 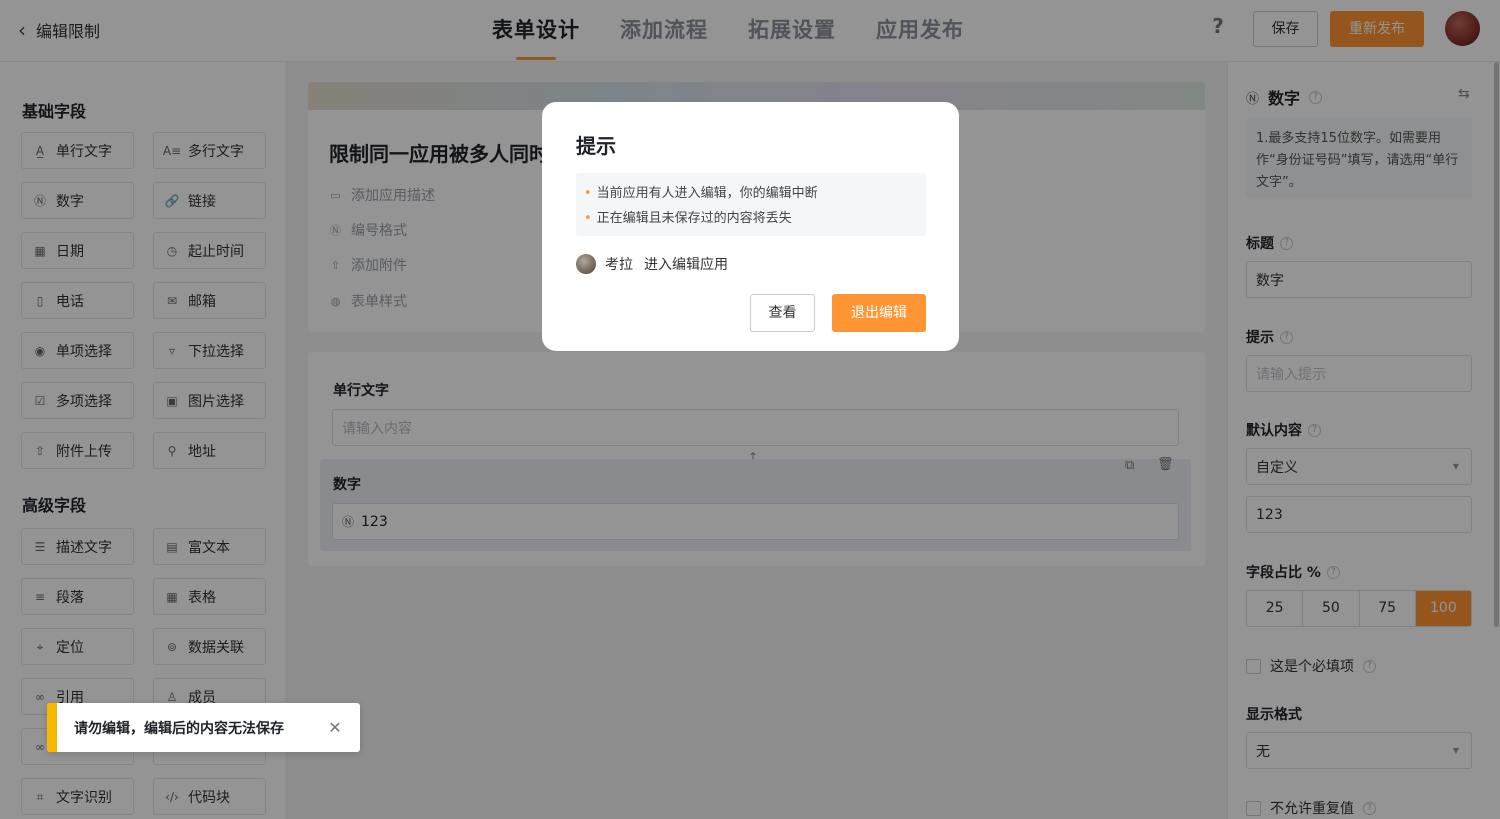 I want to click on warning-toast: 请勿编辑，编辑后的内容无法保存 ✕, so click(x=203, y=727).